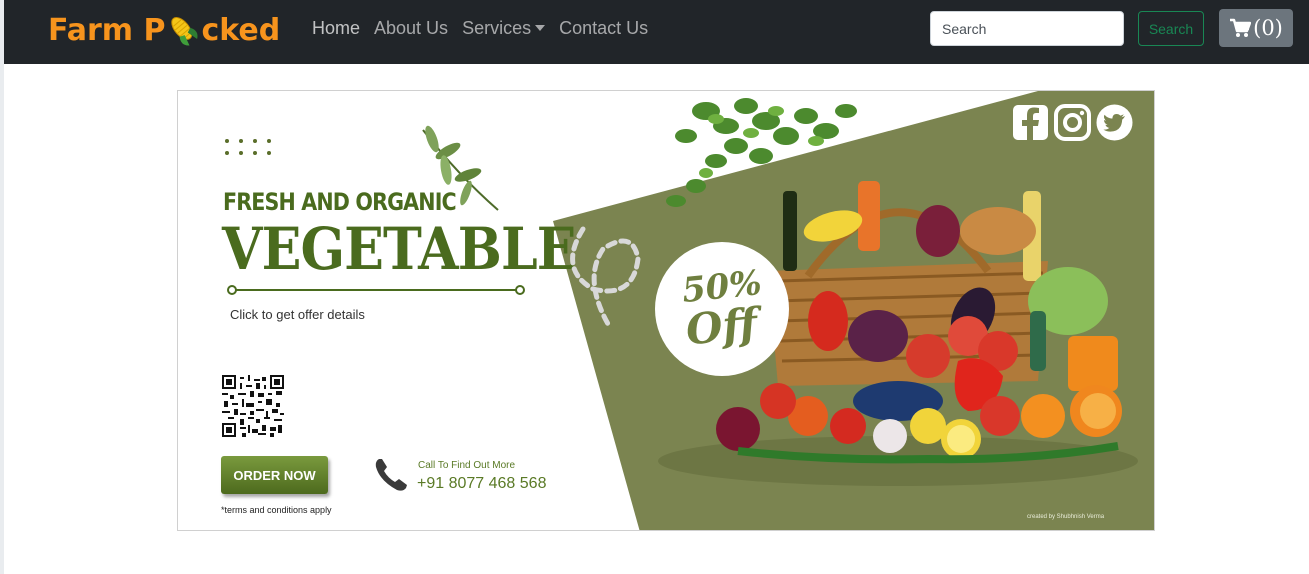 This screenshot has width=1309, height=574. What do you see at coordinates (1114, 122) in the screenshot?
I see `twitter-icon` at bounding box center [1114, 122].